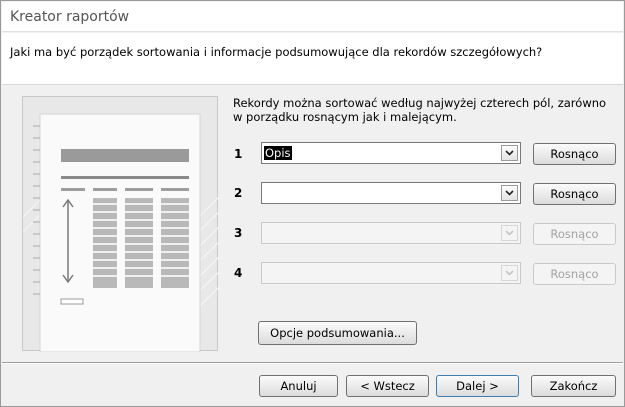 The height and width of the screenshot is (407, 625). I want to click on sort-row-4-number: 4, so click(238, 273).